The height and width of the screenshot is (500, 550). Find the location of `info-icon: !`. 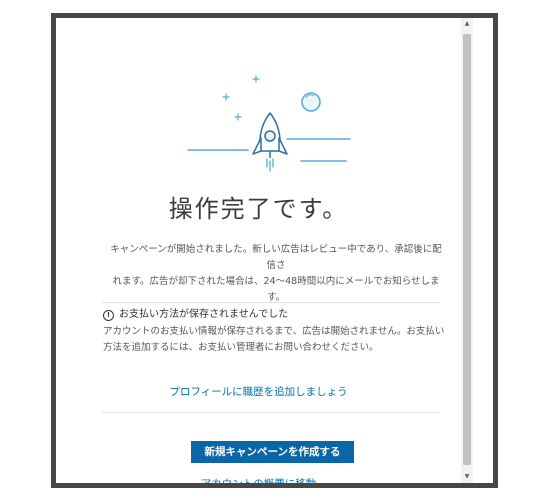

info-icon: ! is located at coordinates (108, 315).